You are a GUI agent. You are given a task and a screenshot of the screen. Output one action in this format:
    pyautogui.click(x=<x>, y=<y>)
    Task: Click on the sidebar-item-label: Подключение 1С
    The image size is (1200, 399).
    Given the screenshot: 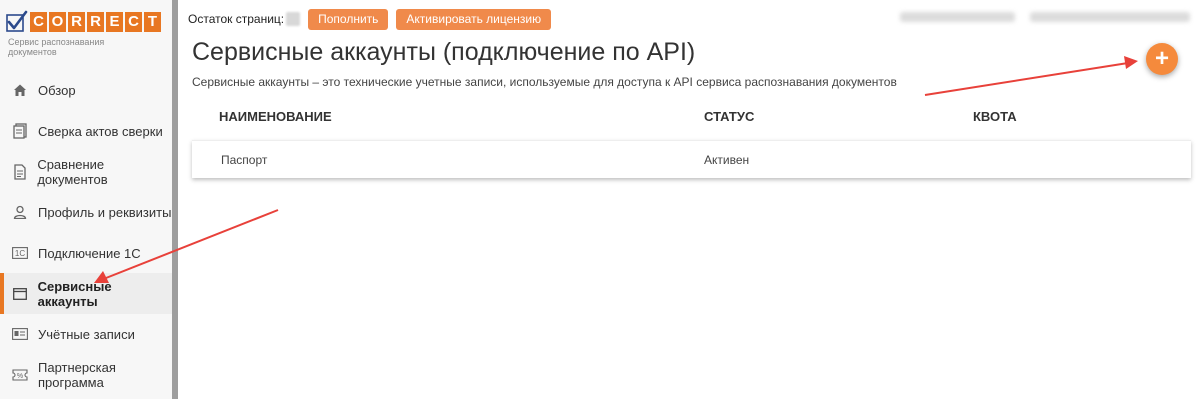 What is the action you would take?
    pyautogui.click(x=89, y=253)
    